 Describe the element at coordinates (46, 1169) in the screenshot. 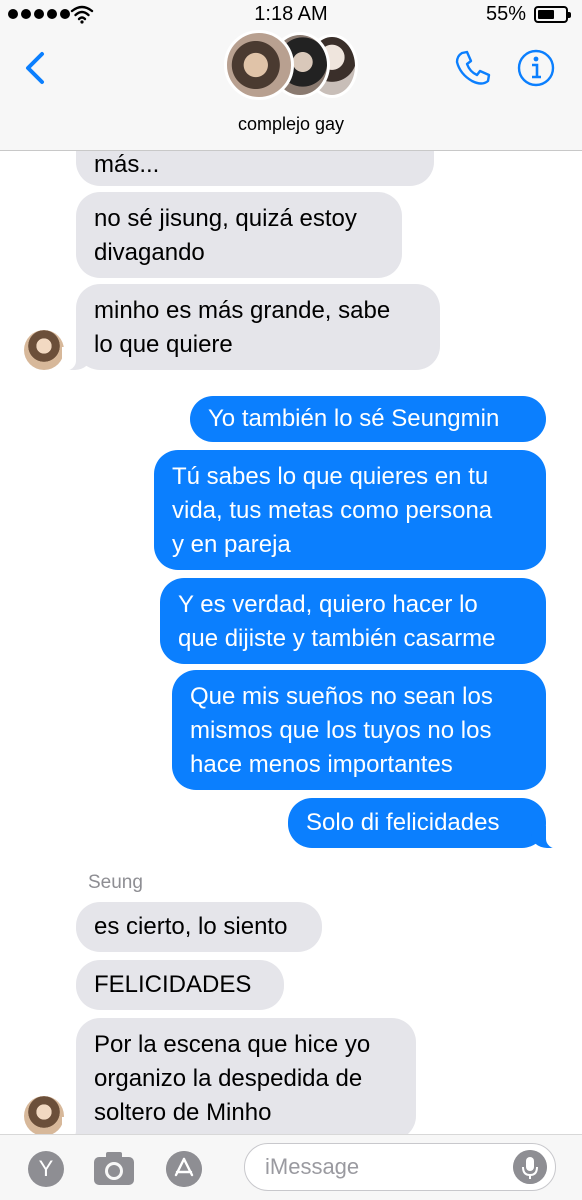

I see `apps-icon: Y` at that location.